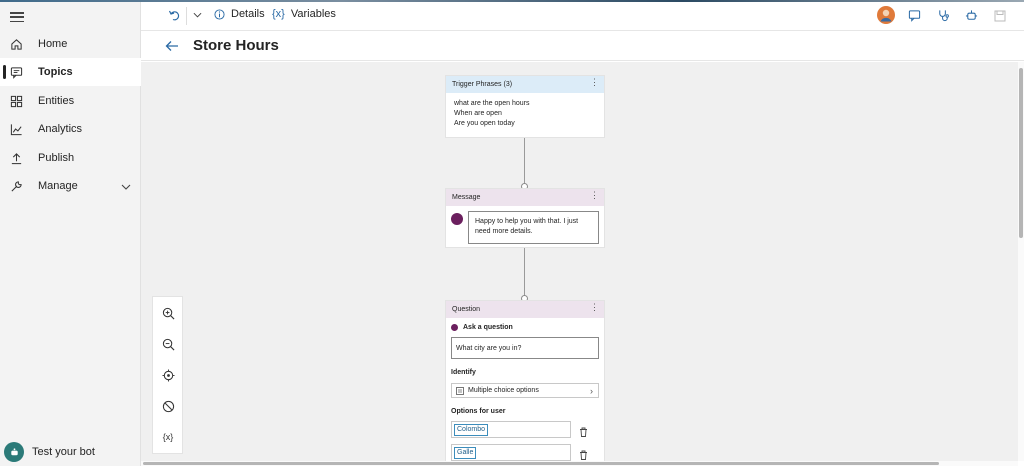 Image resolution: width=1024 pixels, height=466 pixels. What do you see at coordinates (16, 44) in the screenshot?
I see `home-icon` at bounding box center [16, 44].